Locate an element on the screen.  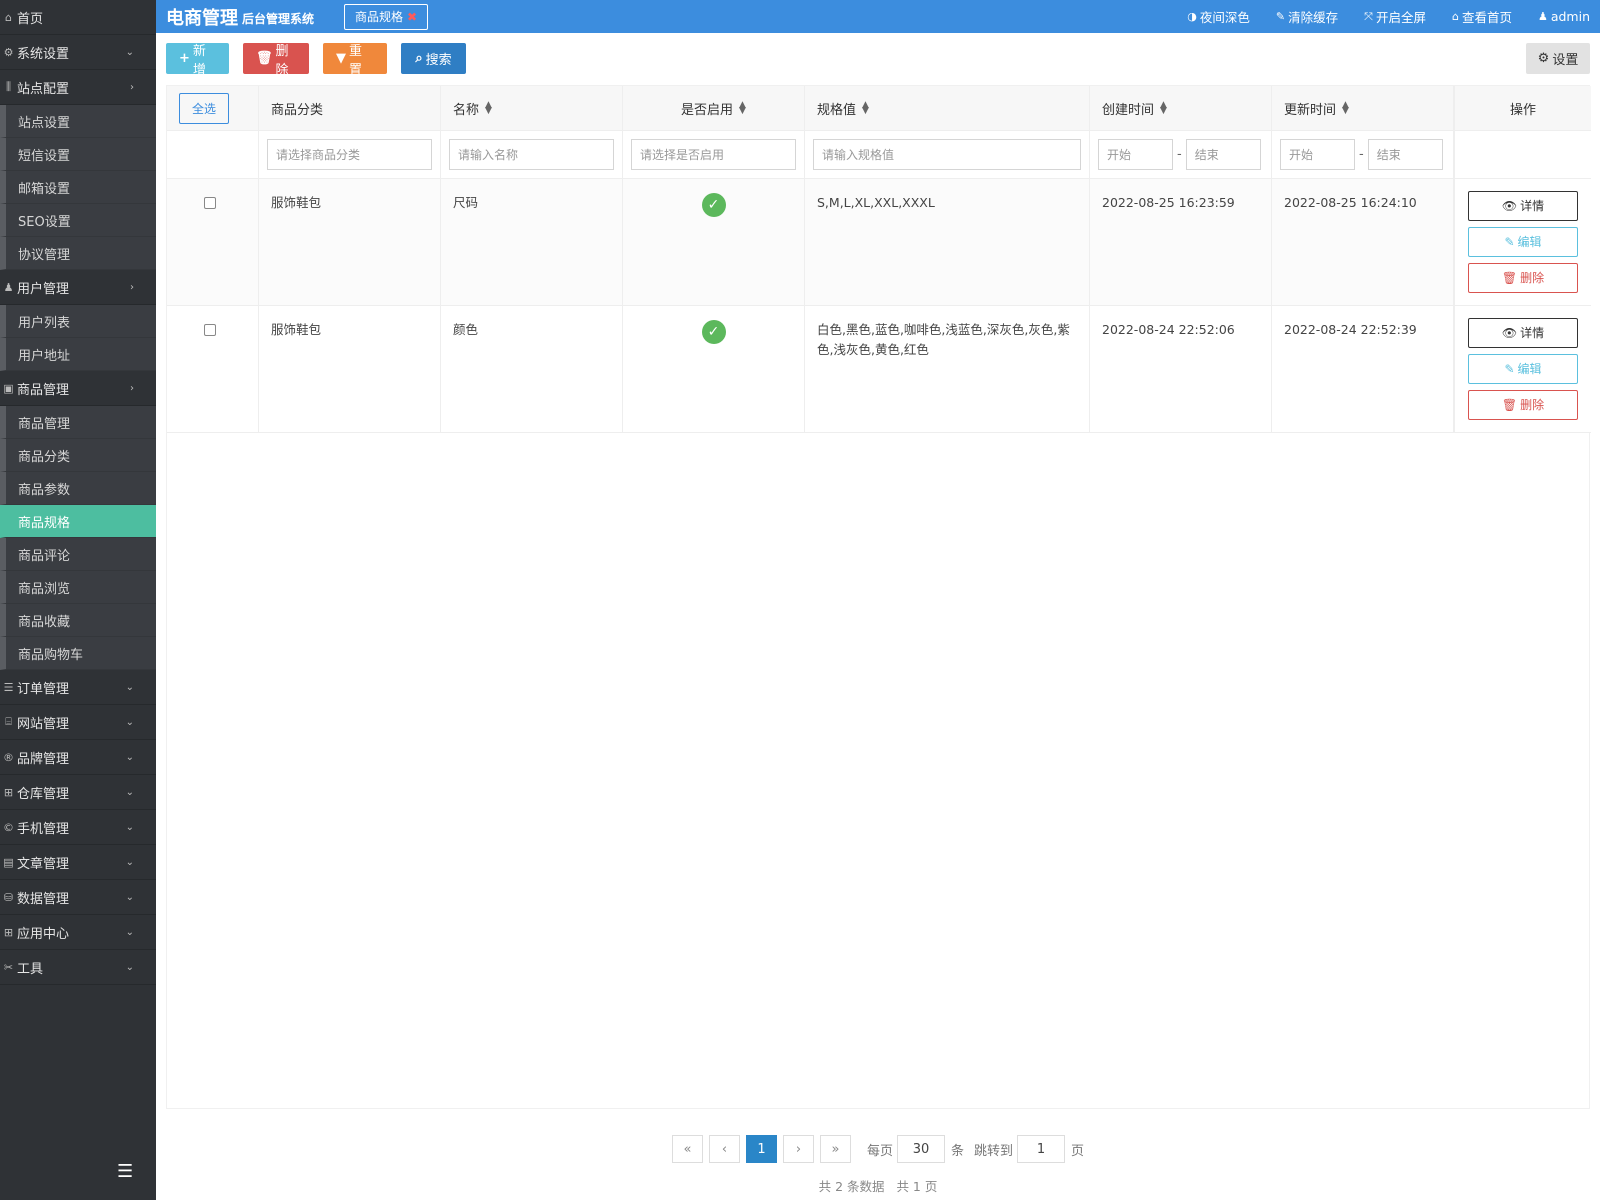
tools-icon: ✂ is located at coordinates (8, 967).